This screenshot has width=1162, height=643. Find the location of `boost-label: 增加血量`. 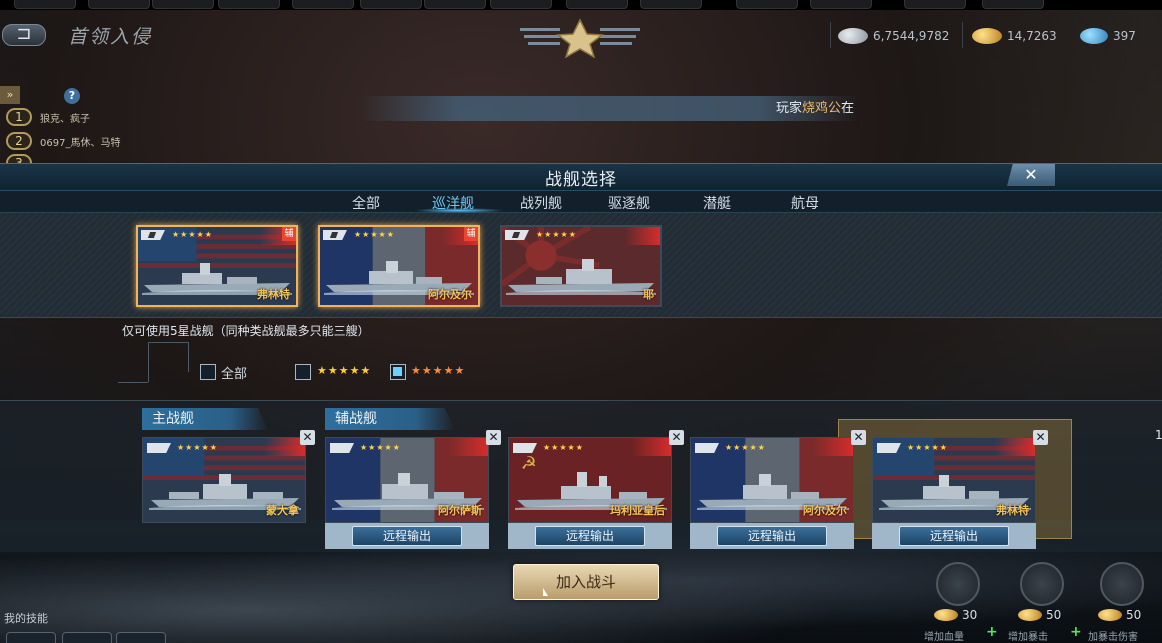

boost-label: 增加血量 is located at coordinates (944, 637).